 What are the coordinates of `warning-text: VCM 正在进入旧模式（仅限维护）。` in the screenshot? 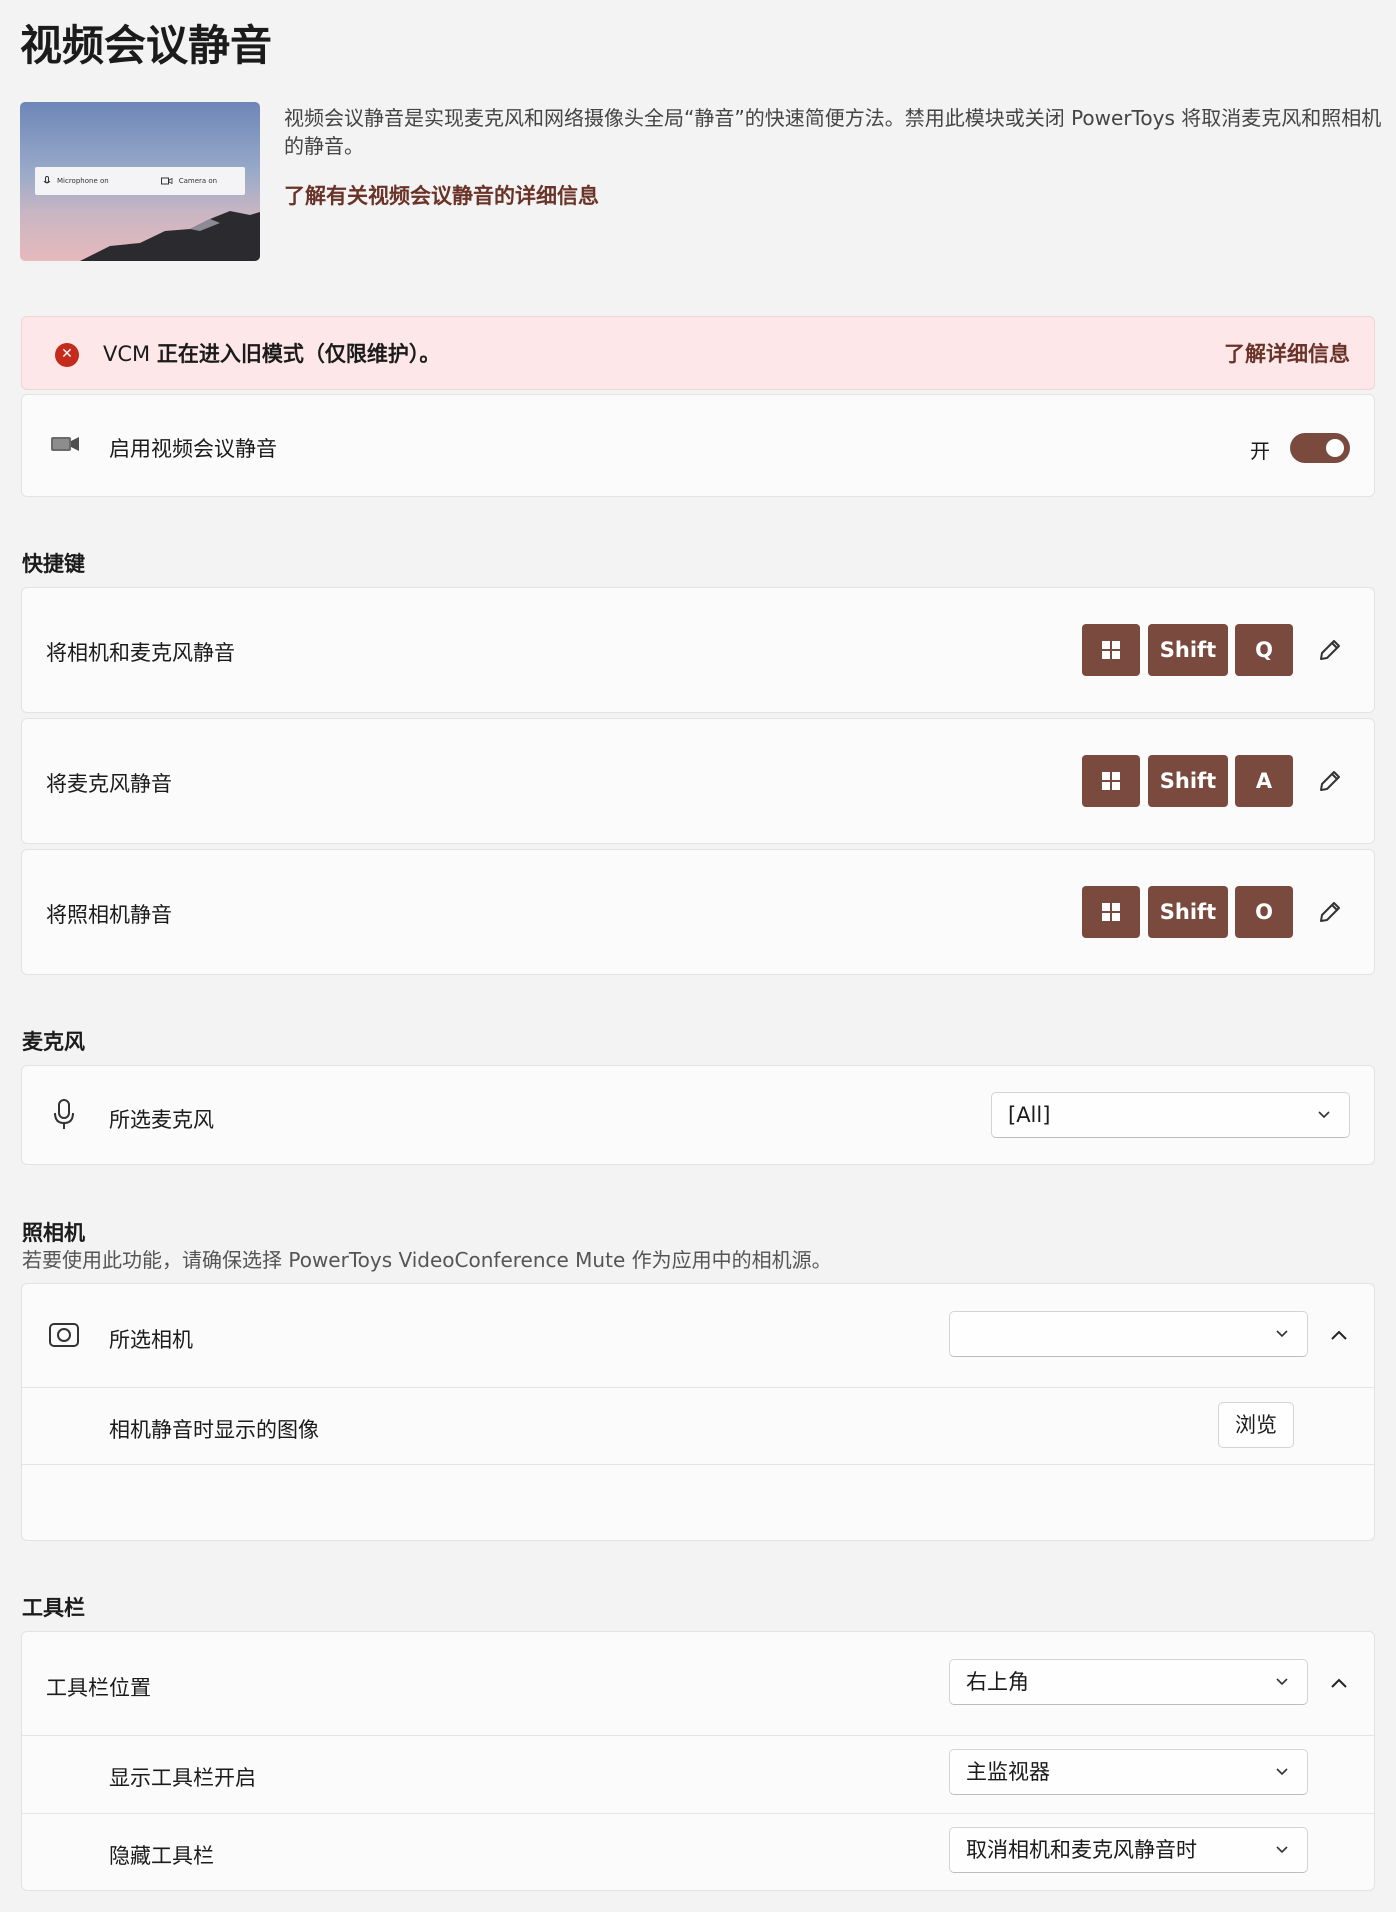 It's located at (271, 353).